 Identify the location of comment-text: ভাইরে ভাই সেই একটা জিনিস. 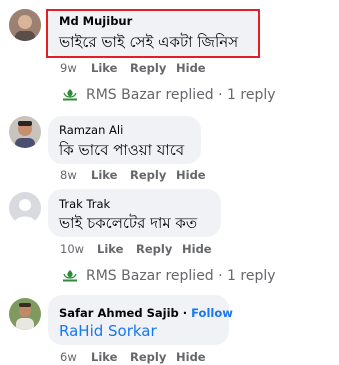
(149, 42).